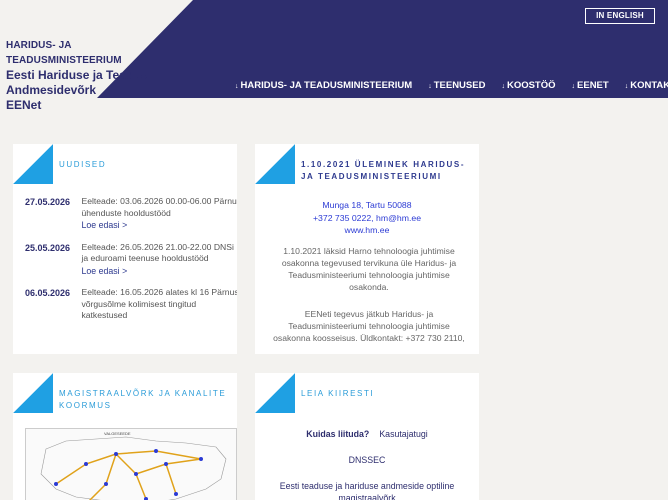 The height and width of the screenshot is (500, 668). What do you see at coordinates (371, 176) in the screenshot?
I see `info-title-line2: JA TEADUSMINISTEERIUMI` at bounding box center [371, 176].